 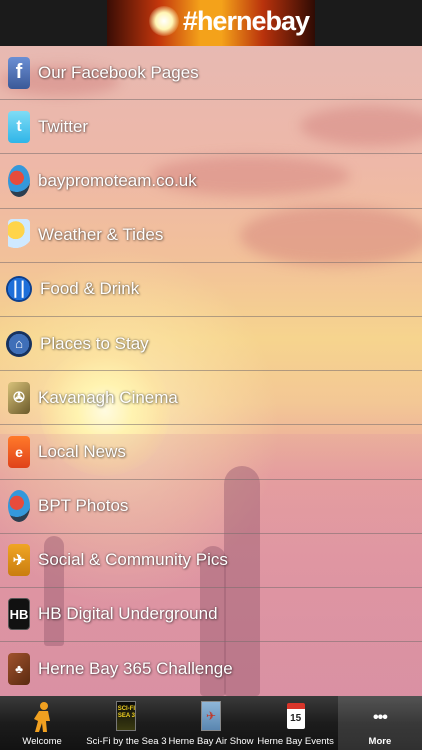 I want to click on menu-item-hb-digital: HB HB Digital Underground, so click(x=211, y=615).